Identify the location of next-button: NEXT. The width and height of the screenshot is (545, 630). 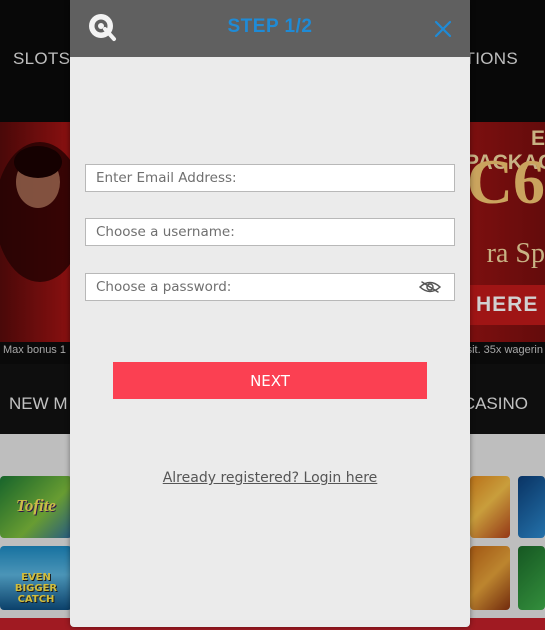
(270, 380).